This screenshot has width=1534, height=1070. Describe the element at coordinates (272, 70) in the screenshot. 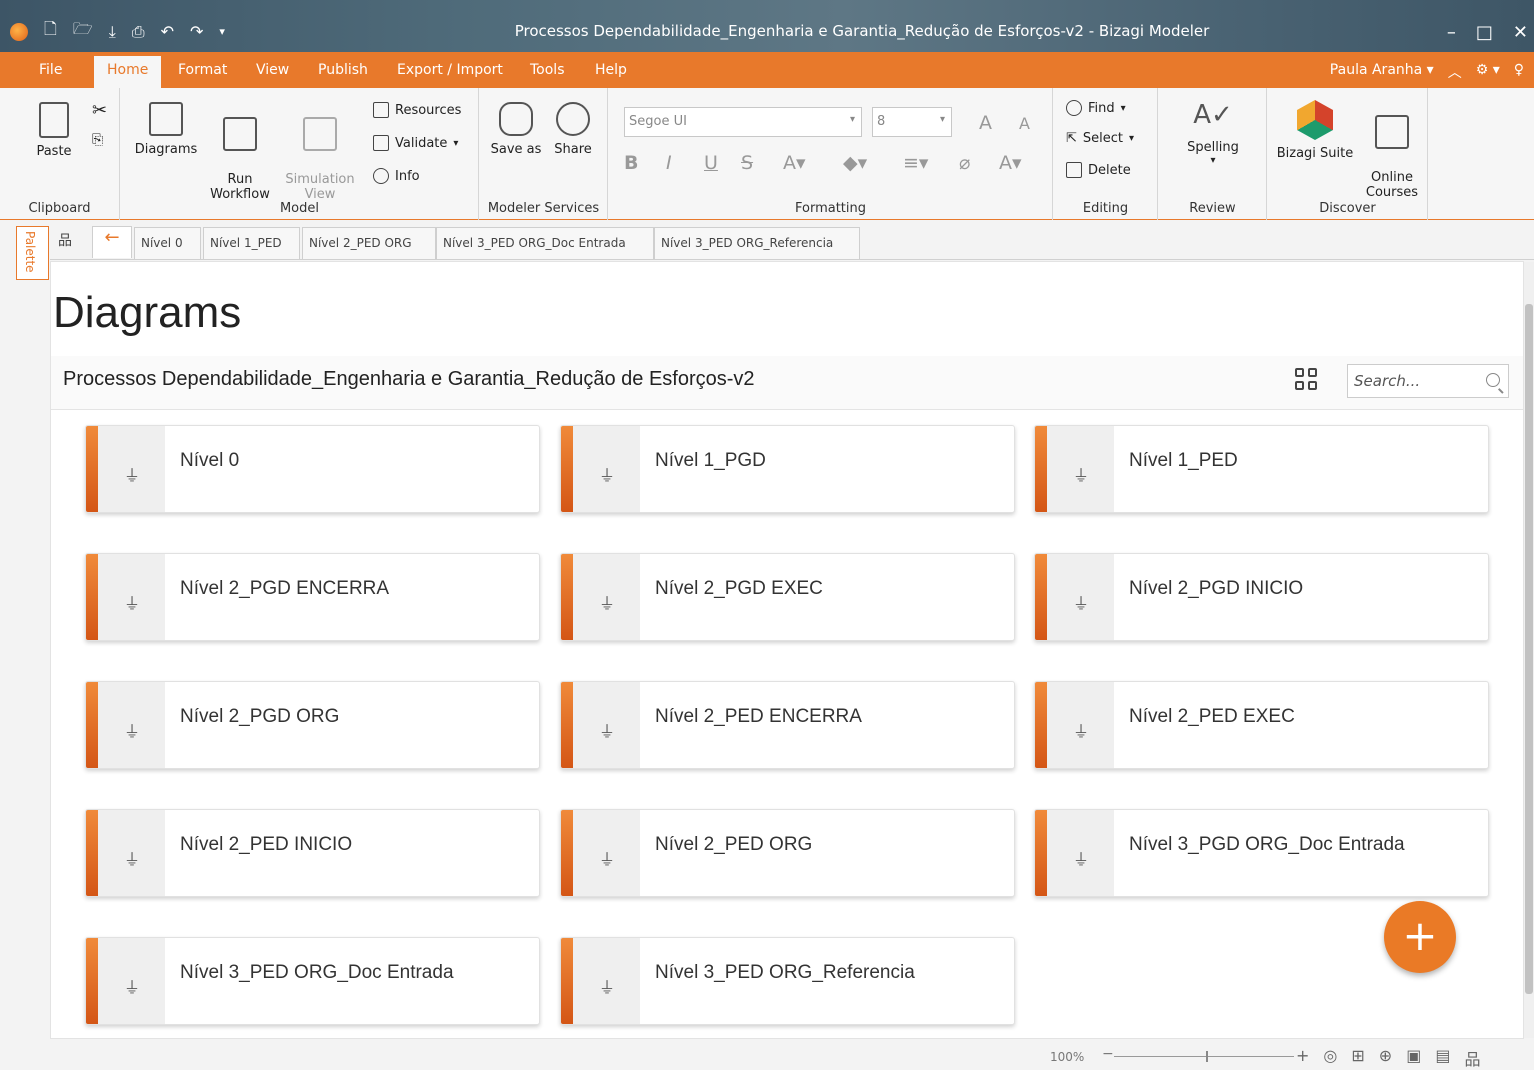

I see `menu-view: View` at that location.